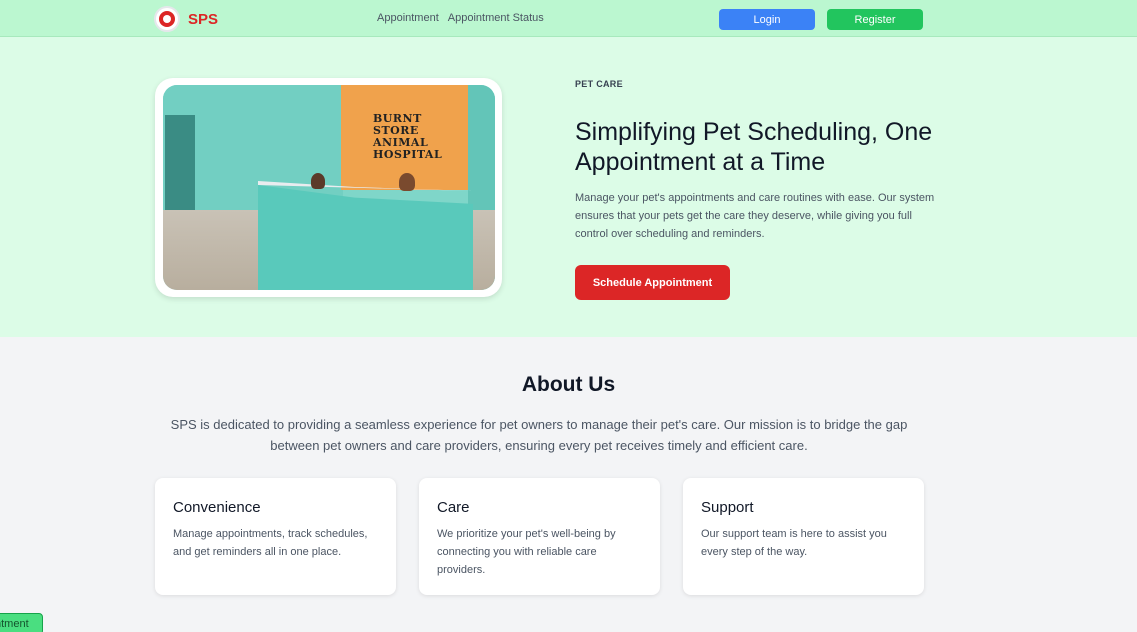 The width and height of the screenshot is (1137, 632). What do you see at coordinates (217, 507) in the screenshot?
I see `card-title: Convenience` at bounding box center [217, 507].